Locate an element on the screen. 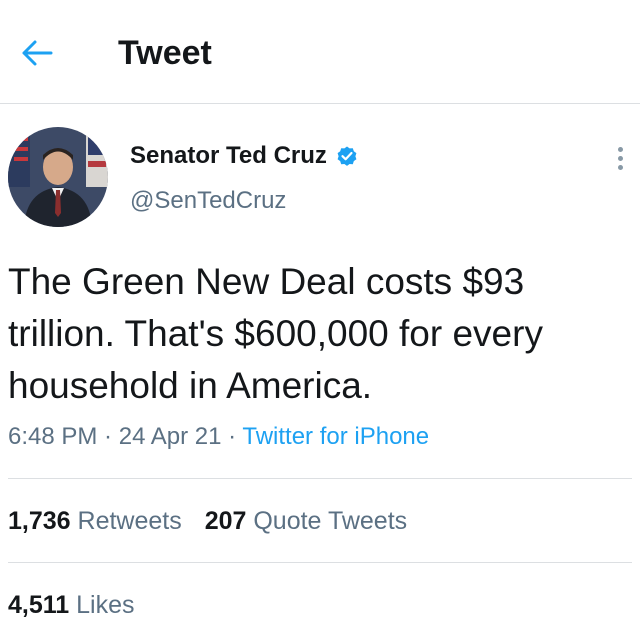 The height and width of the screenshot is (640, 640). author-display-name: Senator Ted Cruz is located at coordinates (228, 156).